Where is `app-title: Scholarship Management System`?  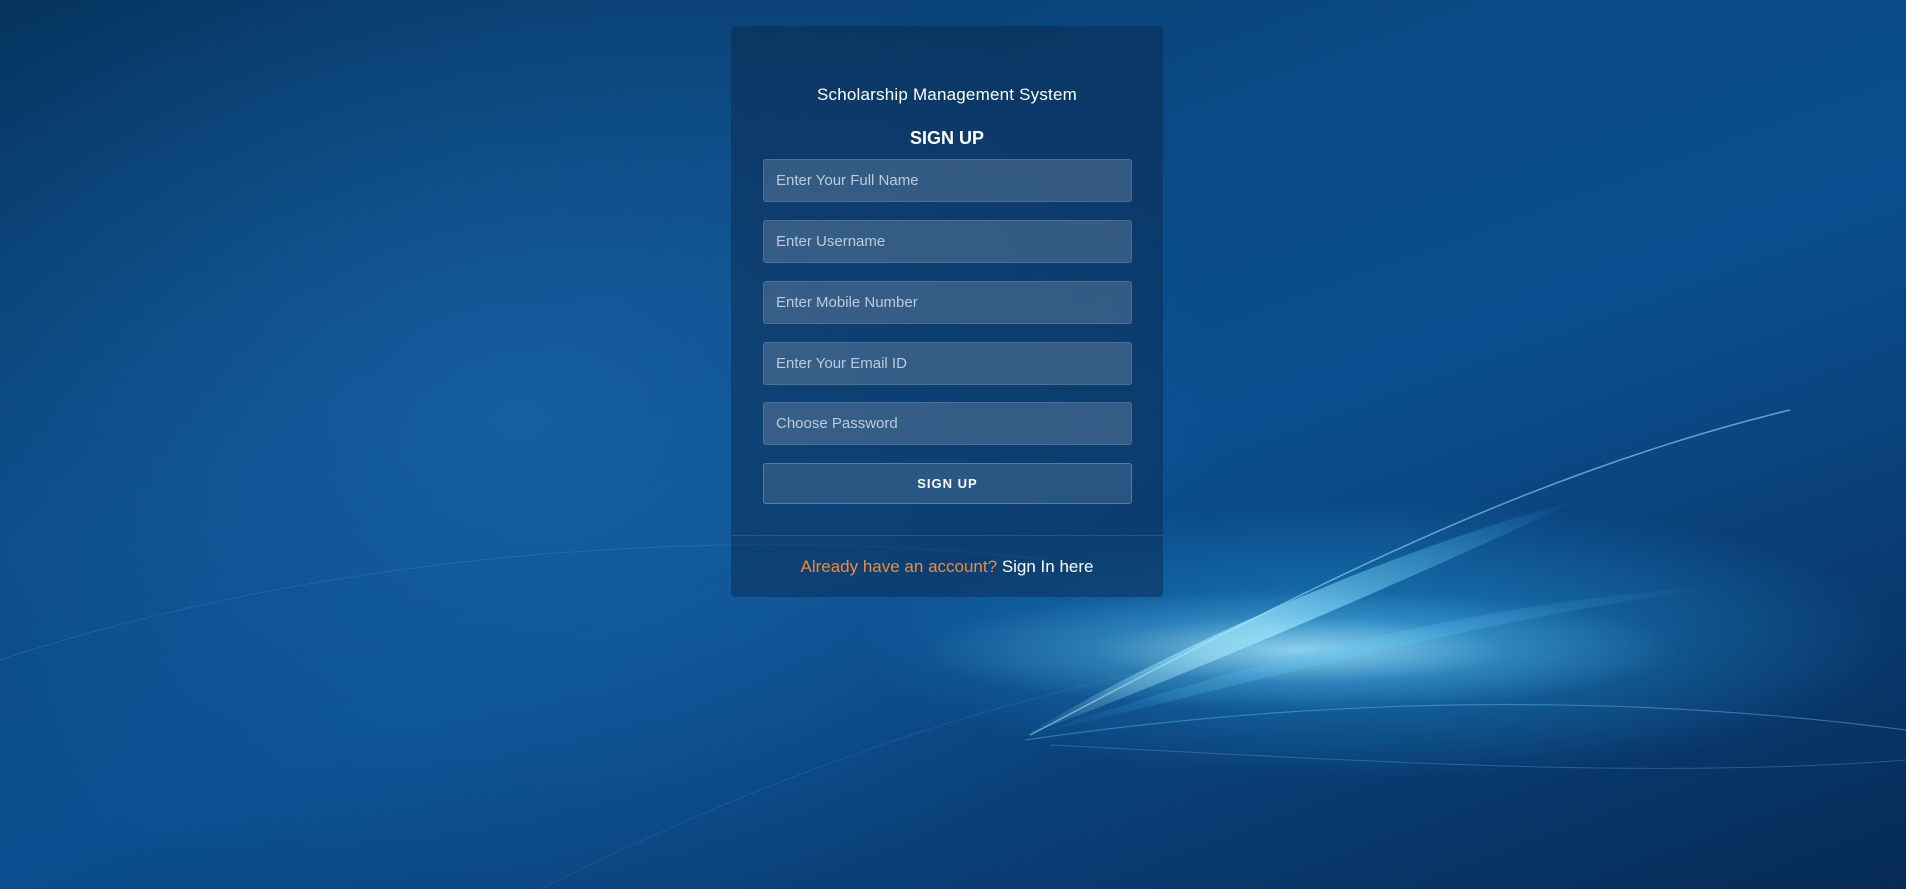 app-title: Scholarship Management System is located at coordinates (947, 94).